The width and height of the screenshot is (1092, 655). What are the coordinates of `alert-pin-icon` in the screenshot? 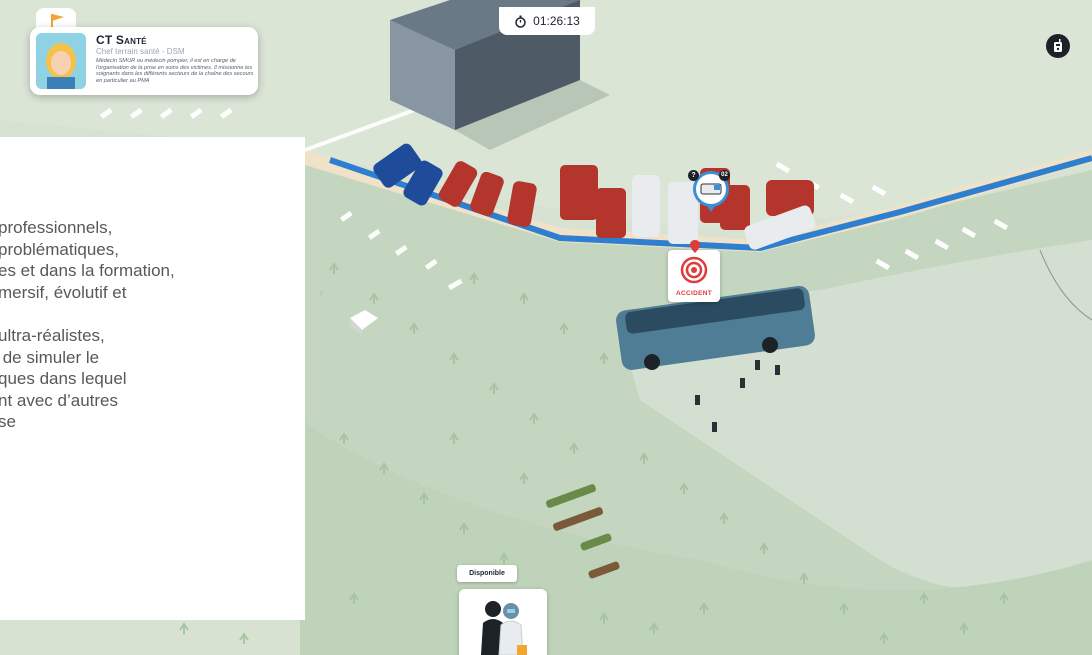 It's located at (695, 246).